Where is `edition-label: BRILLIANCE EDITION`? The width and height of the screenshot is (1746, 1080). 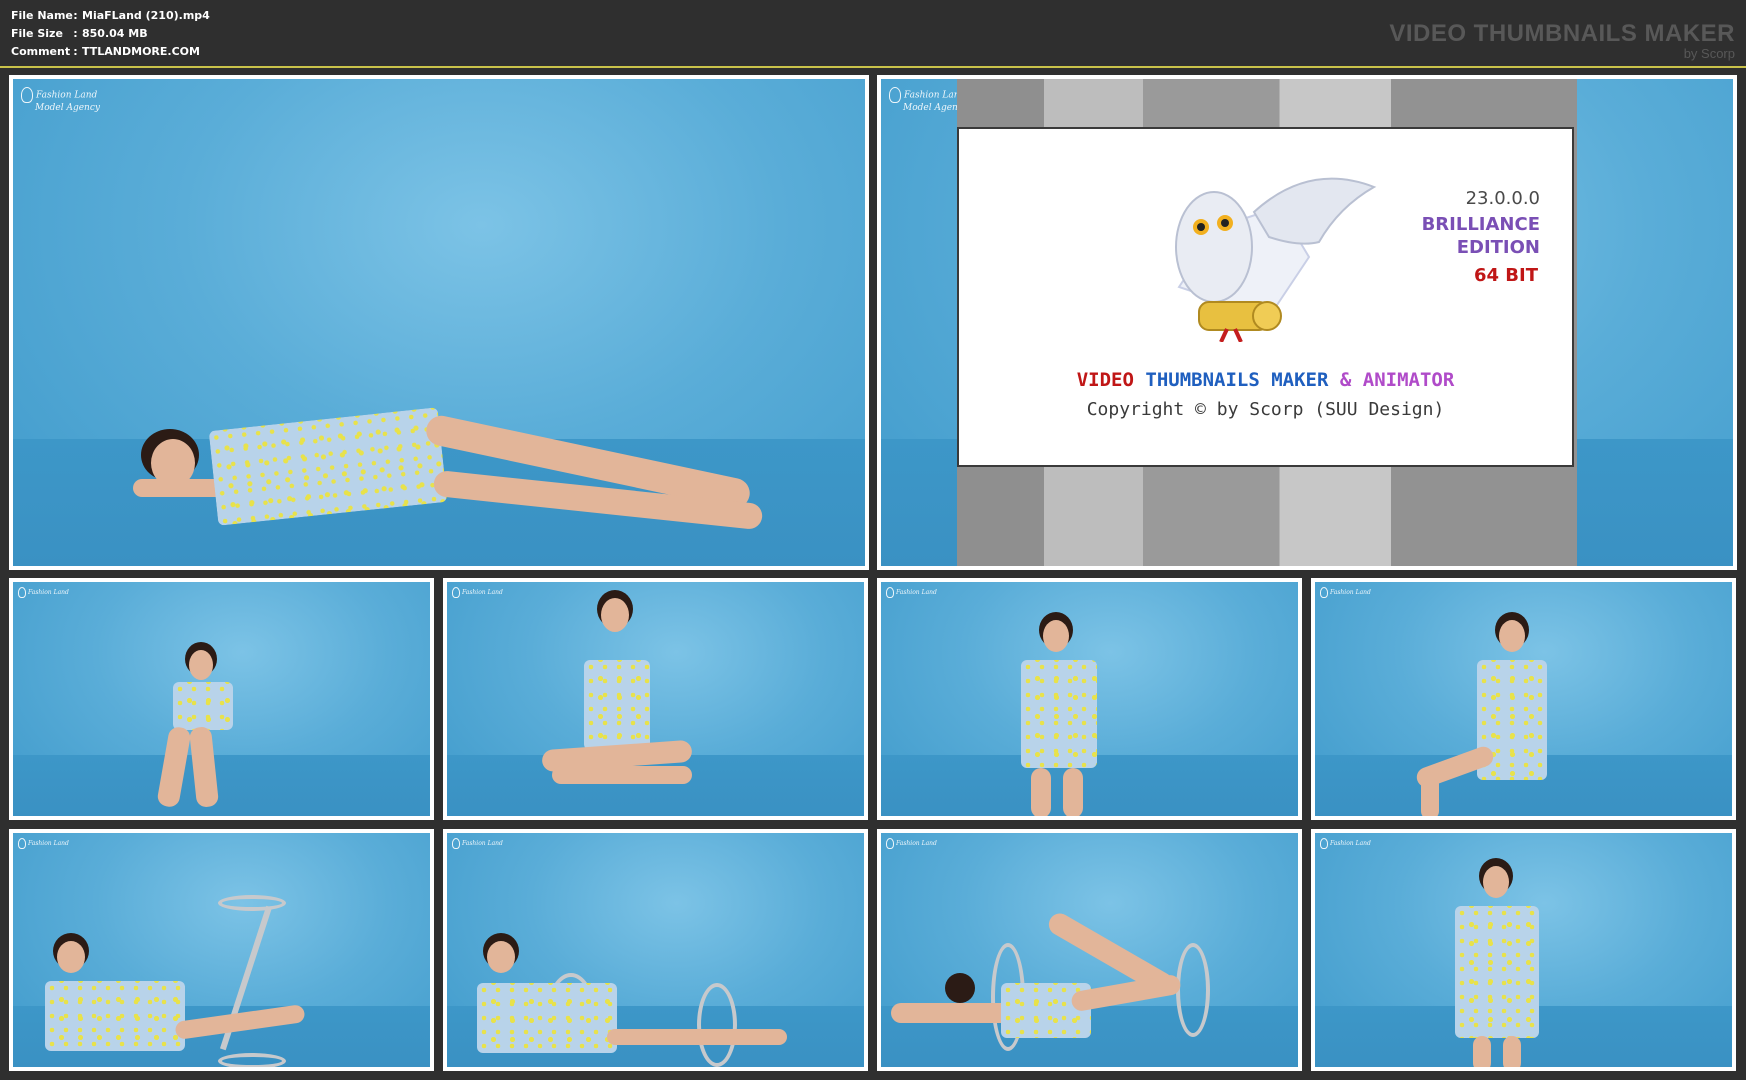
edition-label: BRILLIANCE EDITION is located at coordinates (1480, 236).